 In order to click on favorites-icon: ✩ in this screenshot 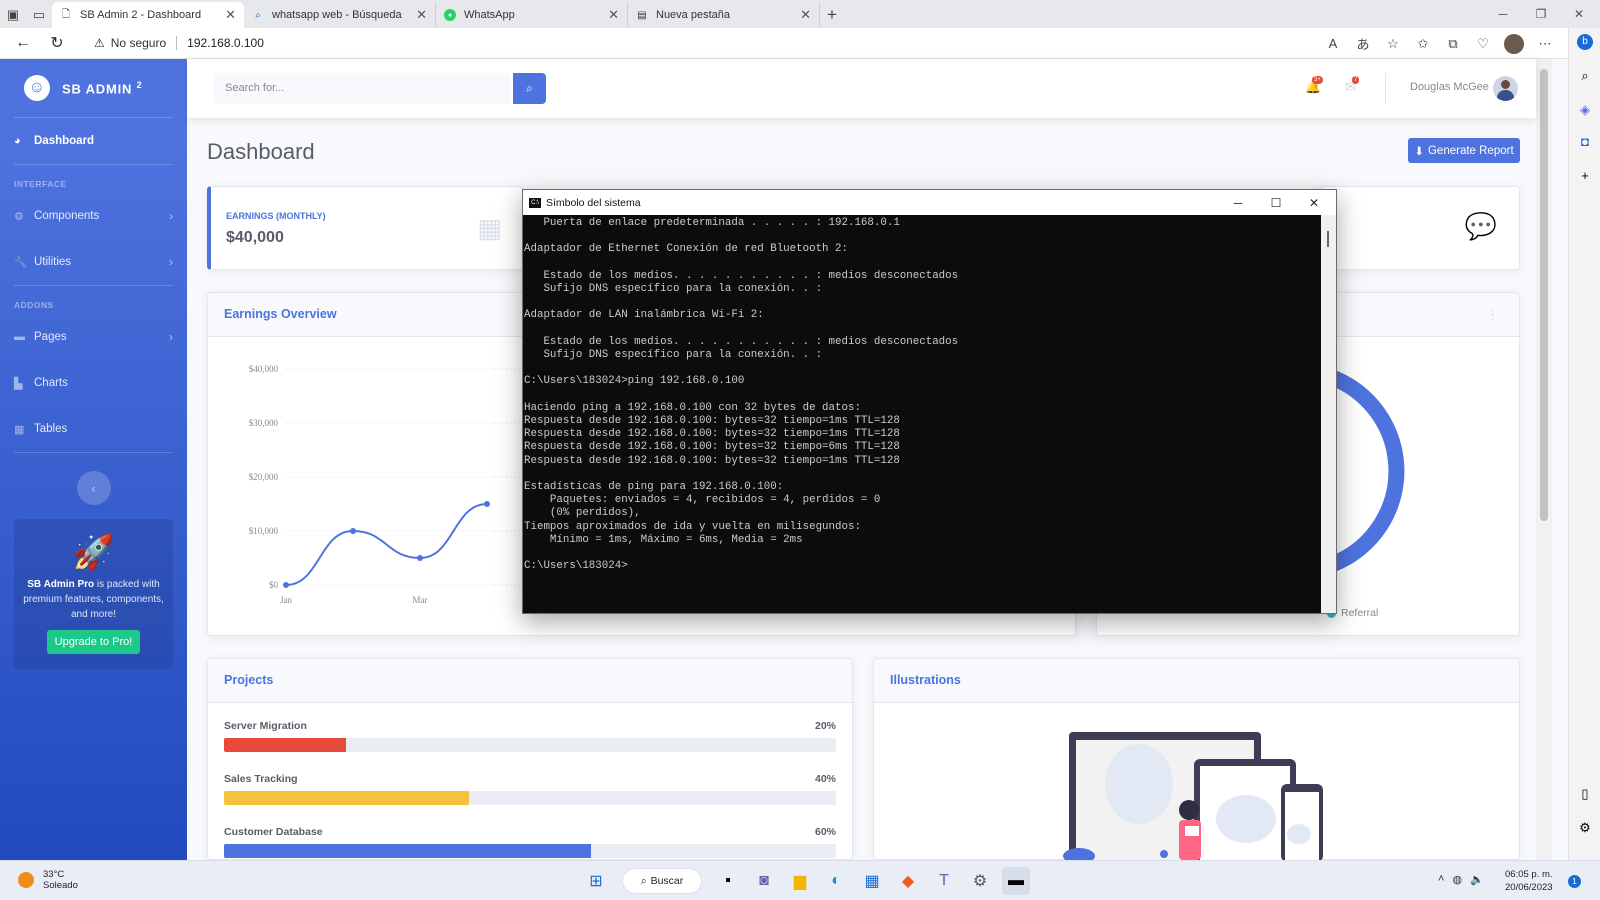, I will do `click(1423, 44)`.